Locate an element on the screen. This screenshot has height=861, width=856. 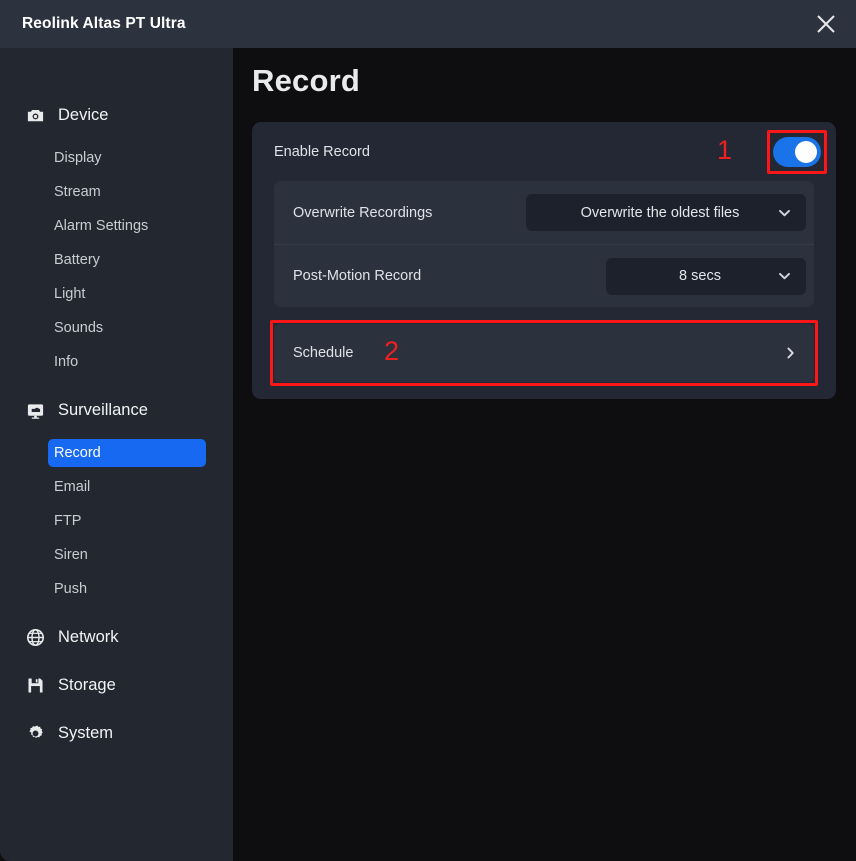
sidebar-section-system: System is located at coordinates (129, 733).